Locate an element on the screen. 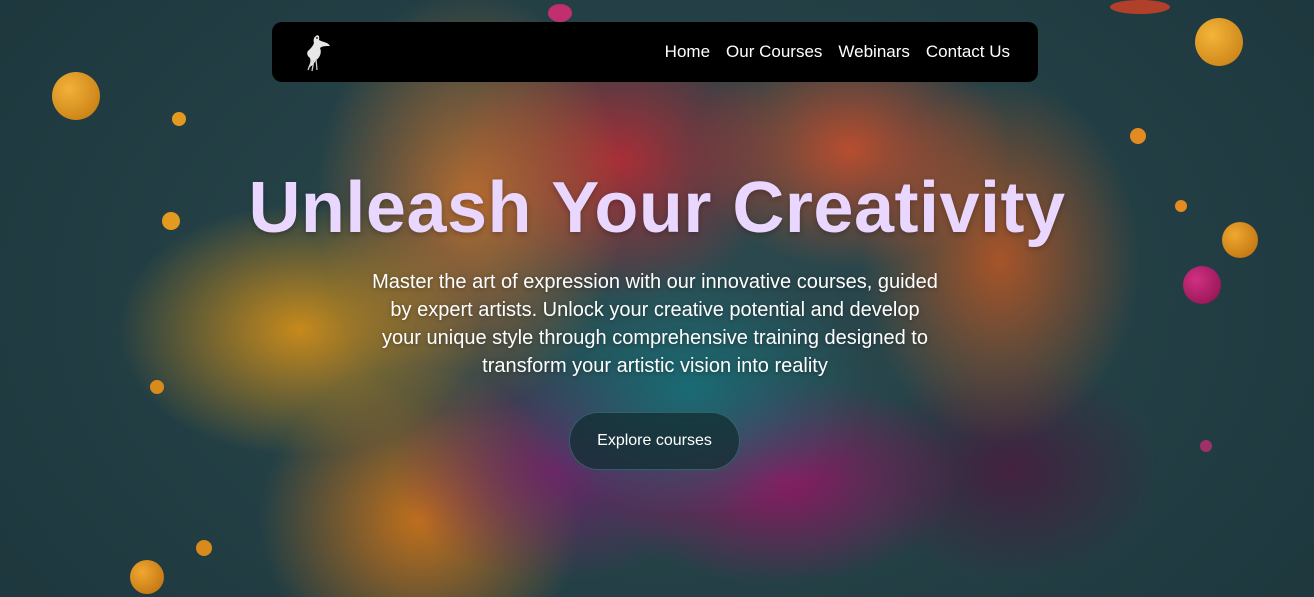 The width and height of the screenshot is (1314, 597). explore-courses-button: Explore courses is located at coordinates (654, 441).